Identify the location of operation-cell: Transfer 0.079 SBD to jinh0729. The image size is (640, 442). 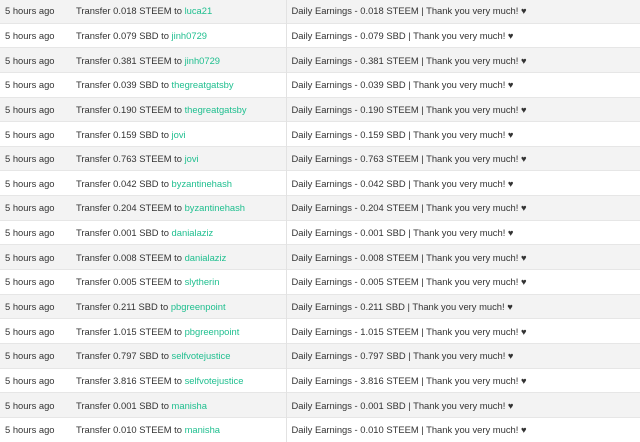
(179, 35).